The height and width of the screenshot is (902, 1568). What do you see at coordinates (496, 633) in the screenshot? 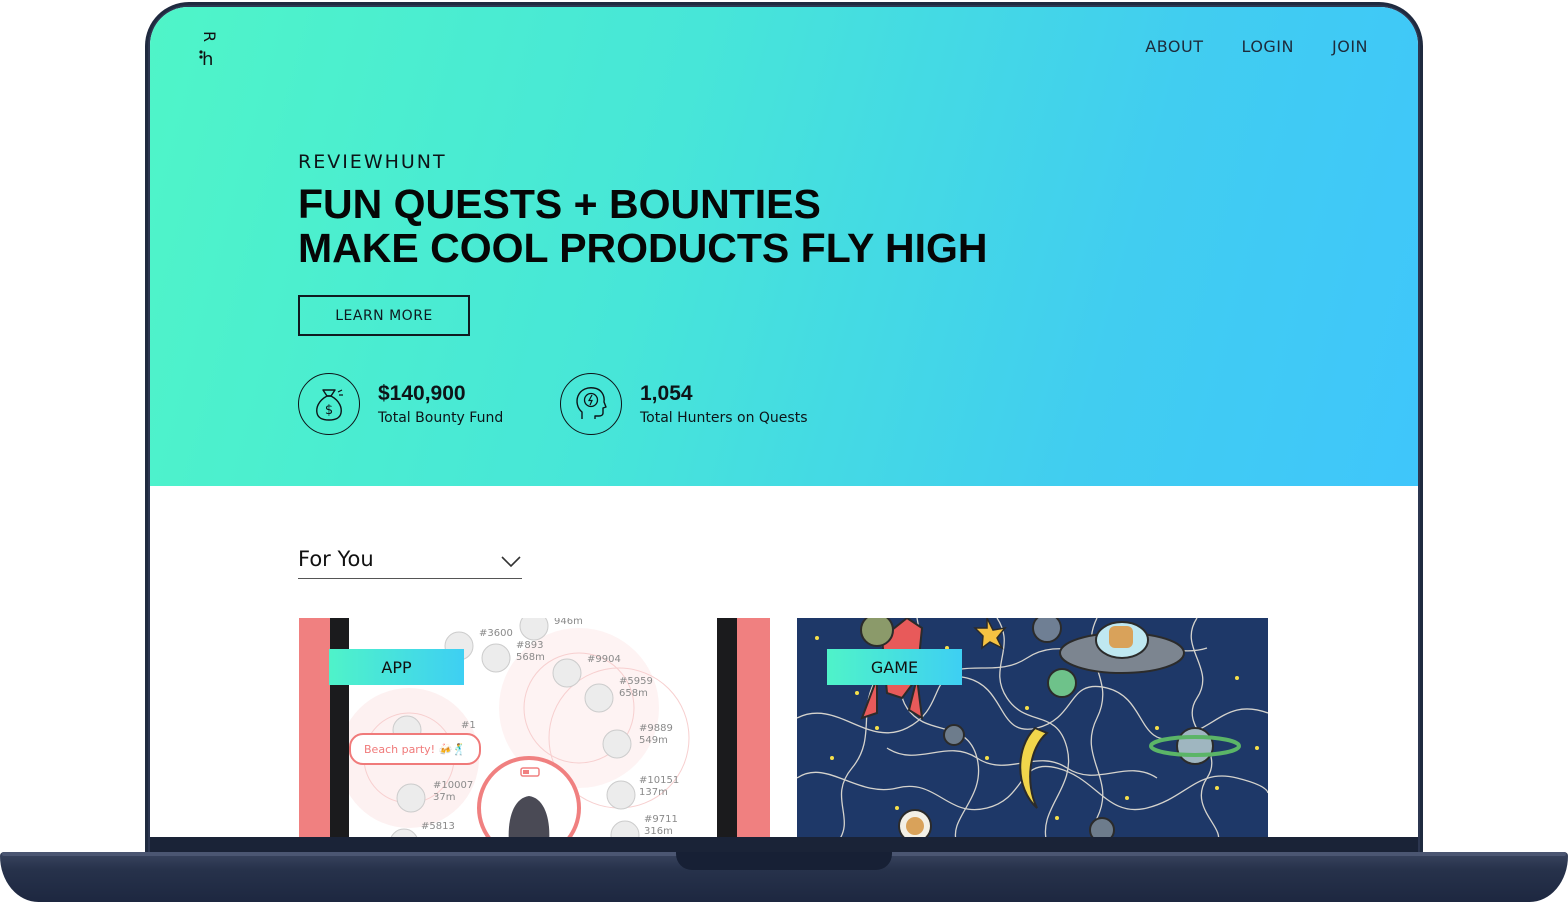
I see `pin-label: #3600` at bounding box center [496, 633].